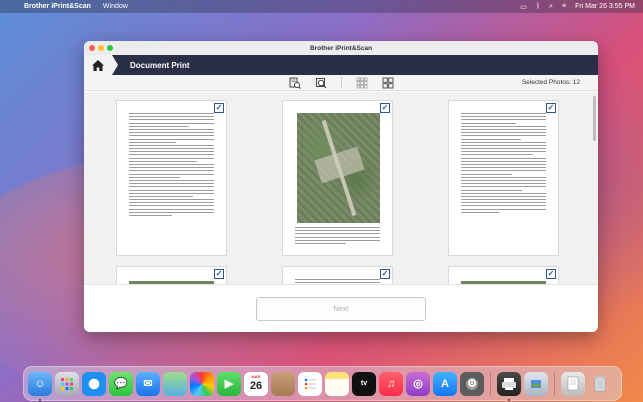  What do you see at coordinates (67, 383) in the screenshot?
I see `launchpad-icon` at bounding box center [67, 383].